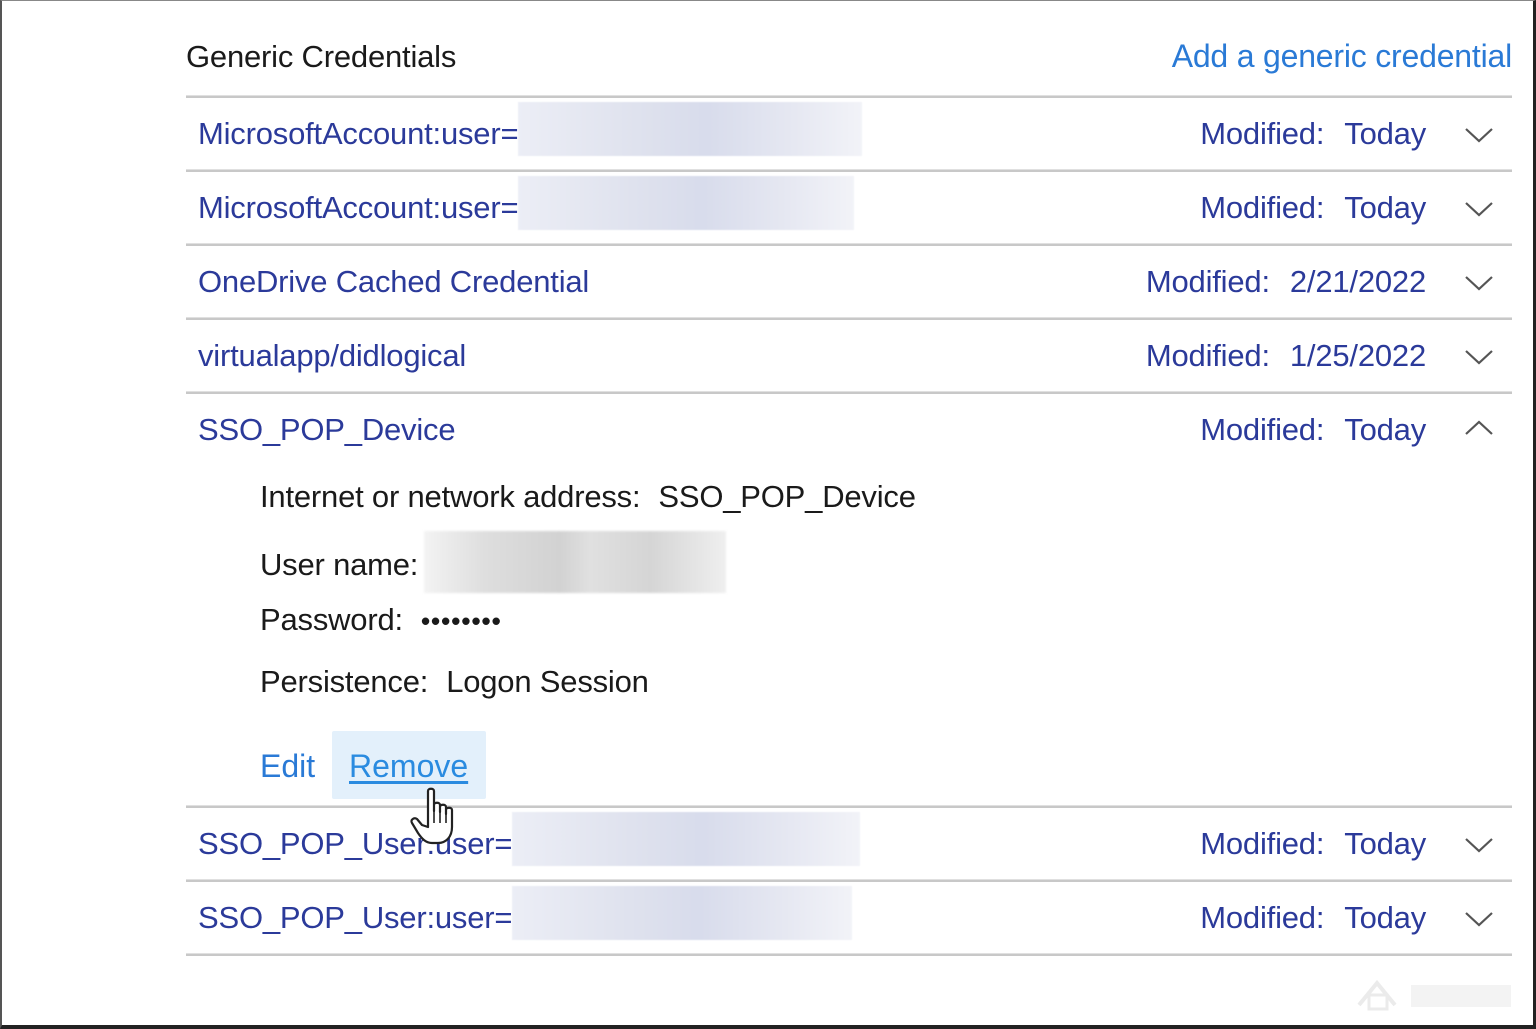  I want to click on credential-name: OneDrive Cached Credential, so click(393, 282).